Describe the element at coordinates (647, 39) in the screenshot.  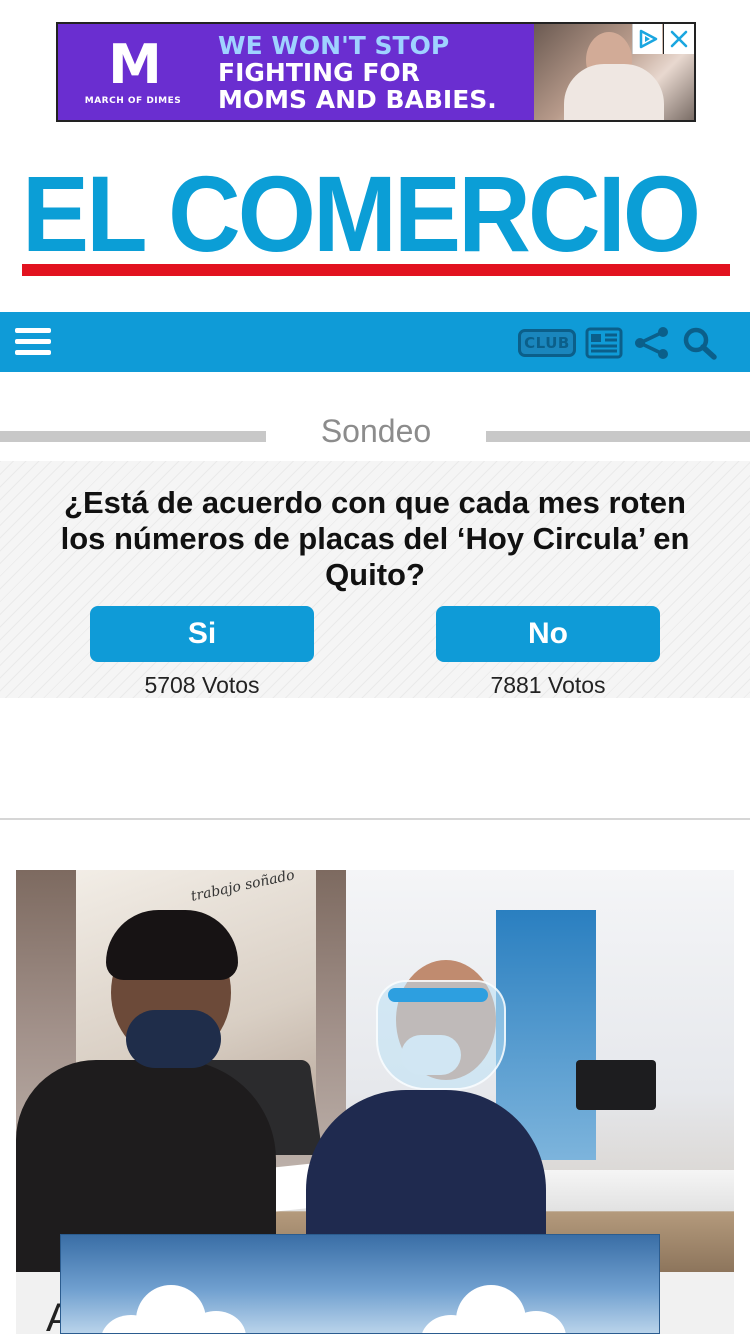
I see `adchoices-icon` at that location.